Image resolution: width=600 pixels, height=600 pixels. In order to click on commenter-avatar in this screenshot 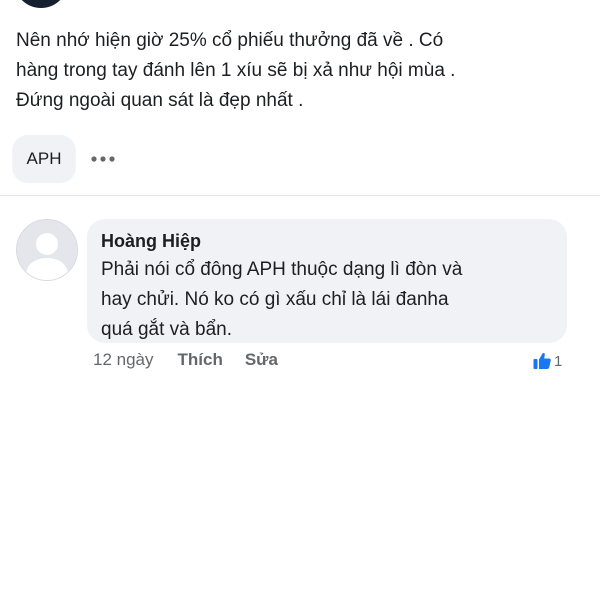, I will do `click(47, 250)`.